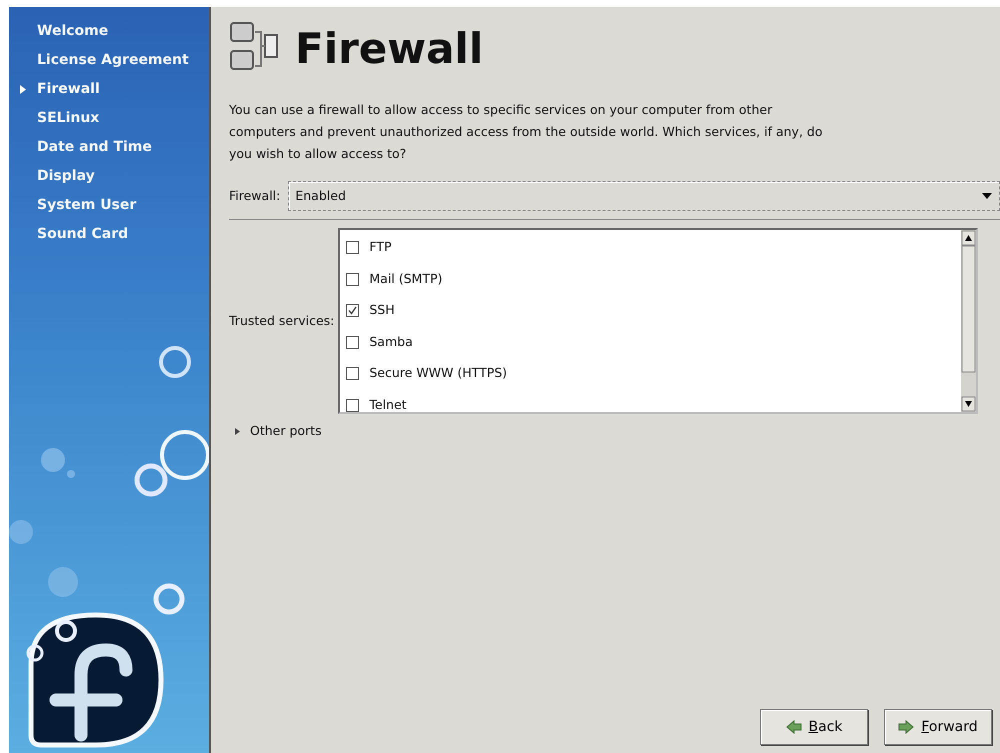  Describe the element at coordinates (109, 147) in the screenshot. I see `sidebar-item: Date and Time` at that location.